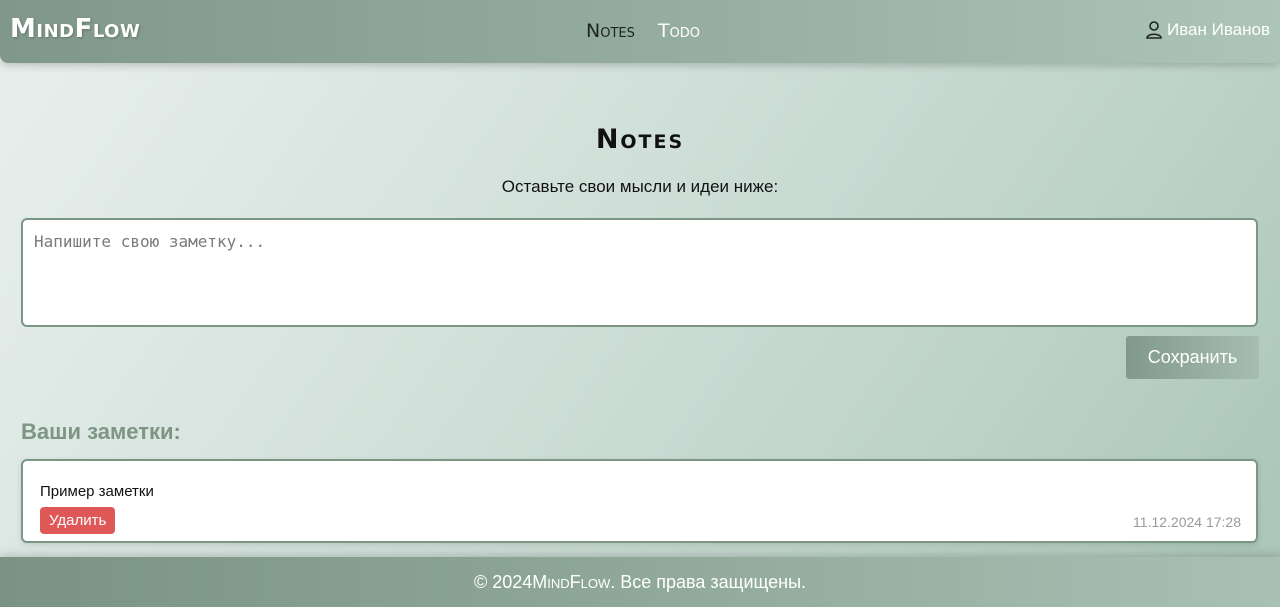  I want to click on user-profile: Иван Иванов, so click(1208, 30).